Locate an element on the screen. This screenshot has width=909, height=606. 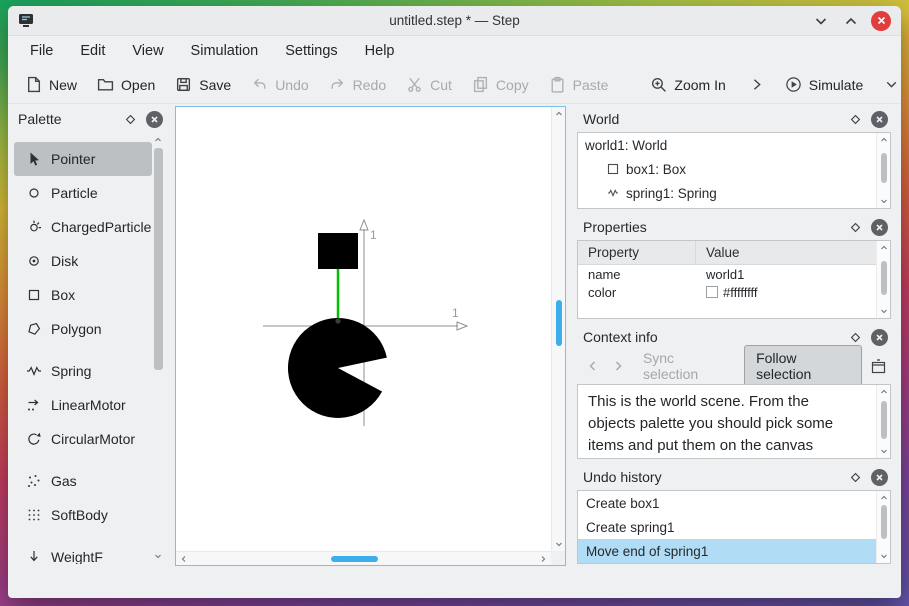
undo-history-scrollbar is located at coordinates (883, 527).